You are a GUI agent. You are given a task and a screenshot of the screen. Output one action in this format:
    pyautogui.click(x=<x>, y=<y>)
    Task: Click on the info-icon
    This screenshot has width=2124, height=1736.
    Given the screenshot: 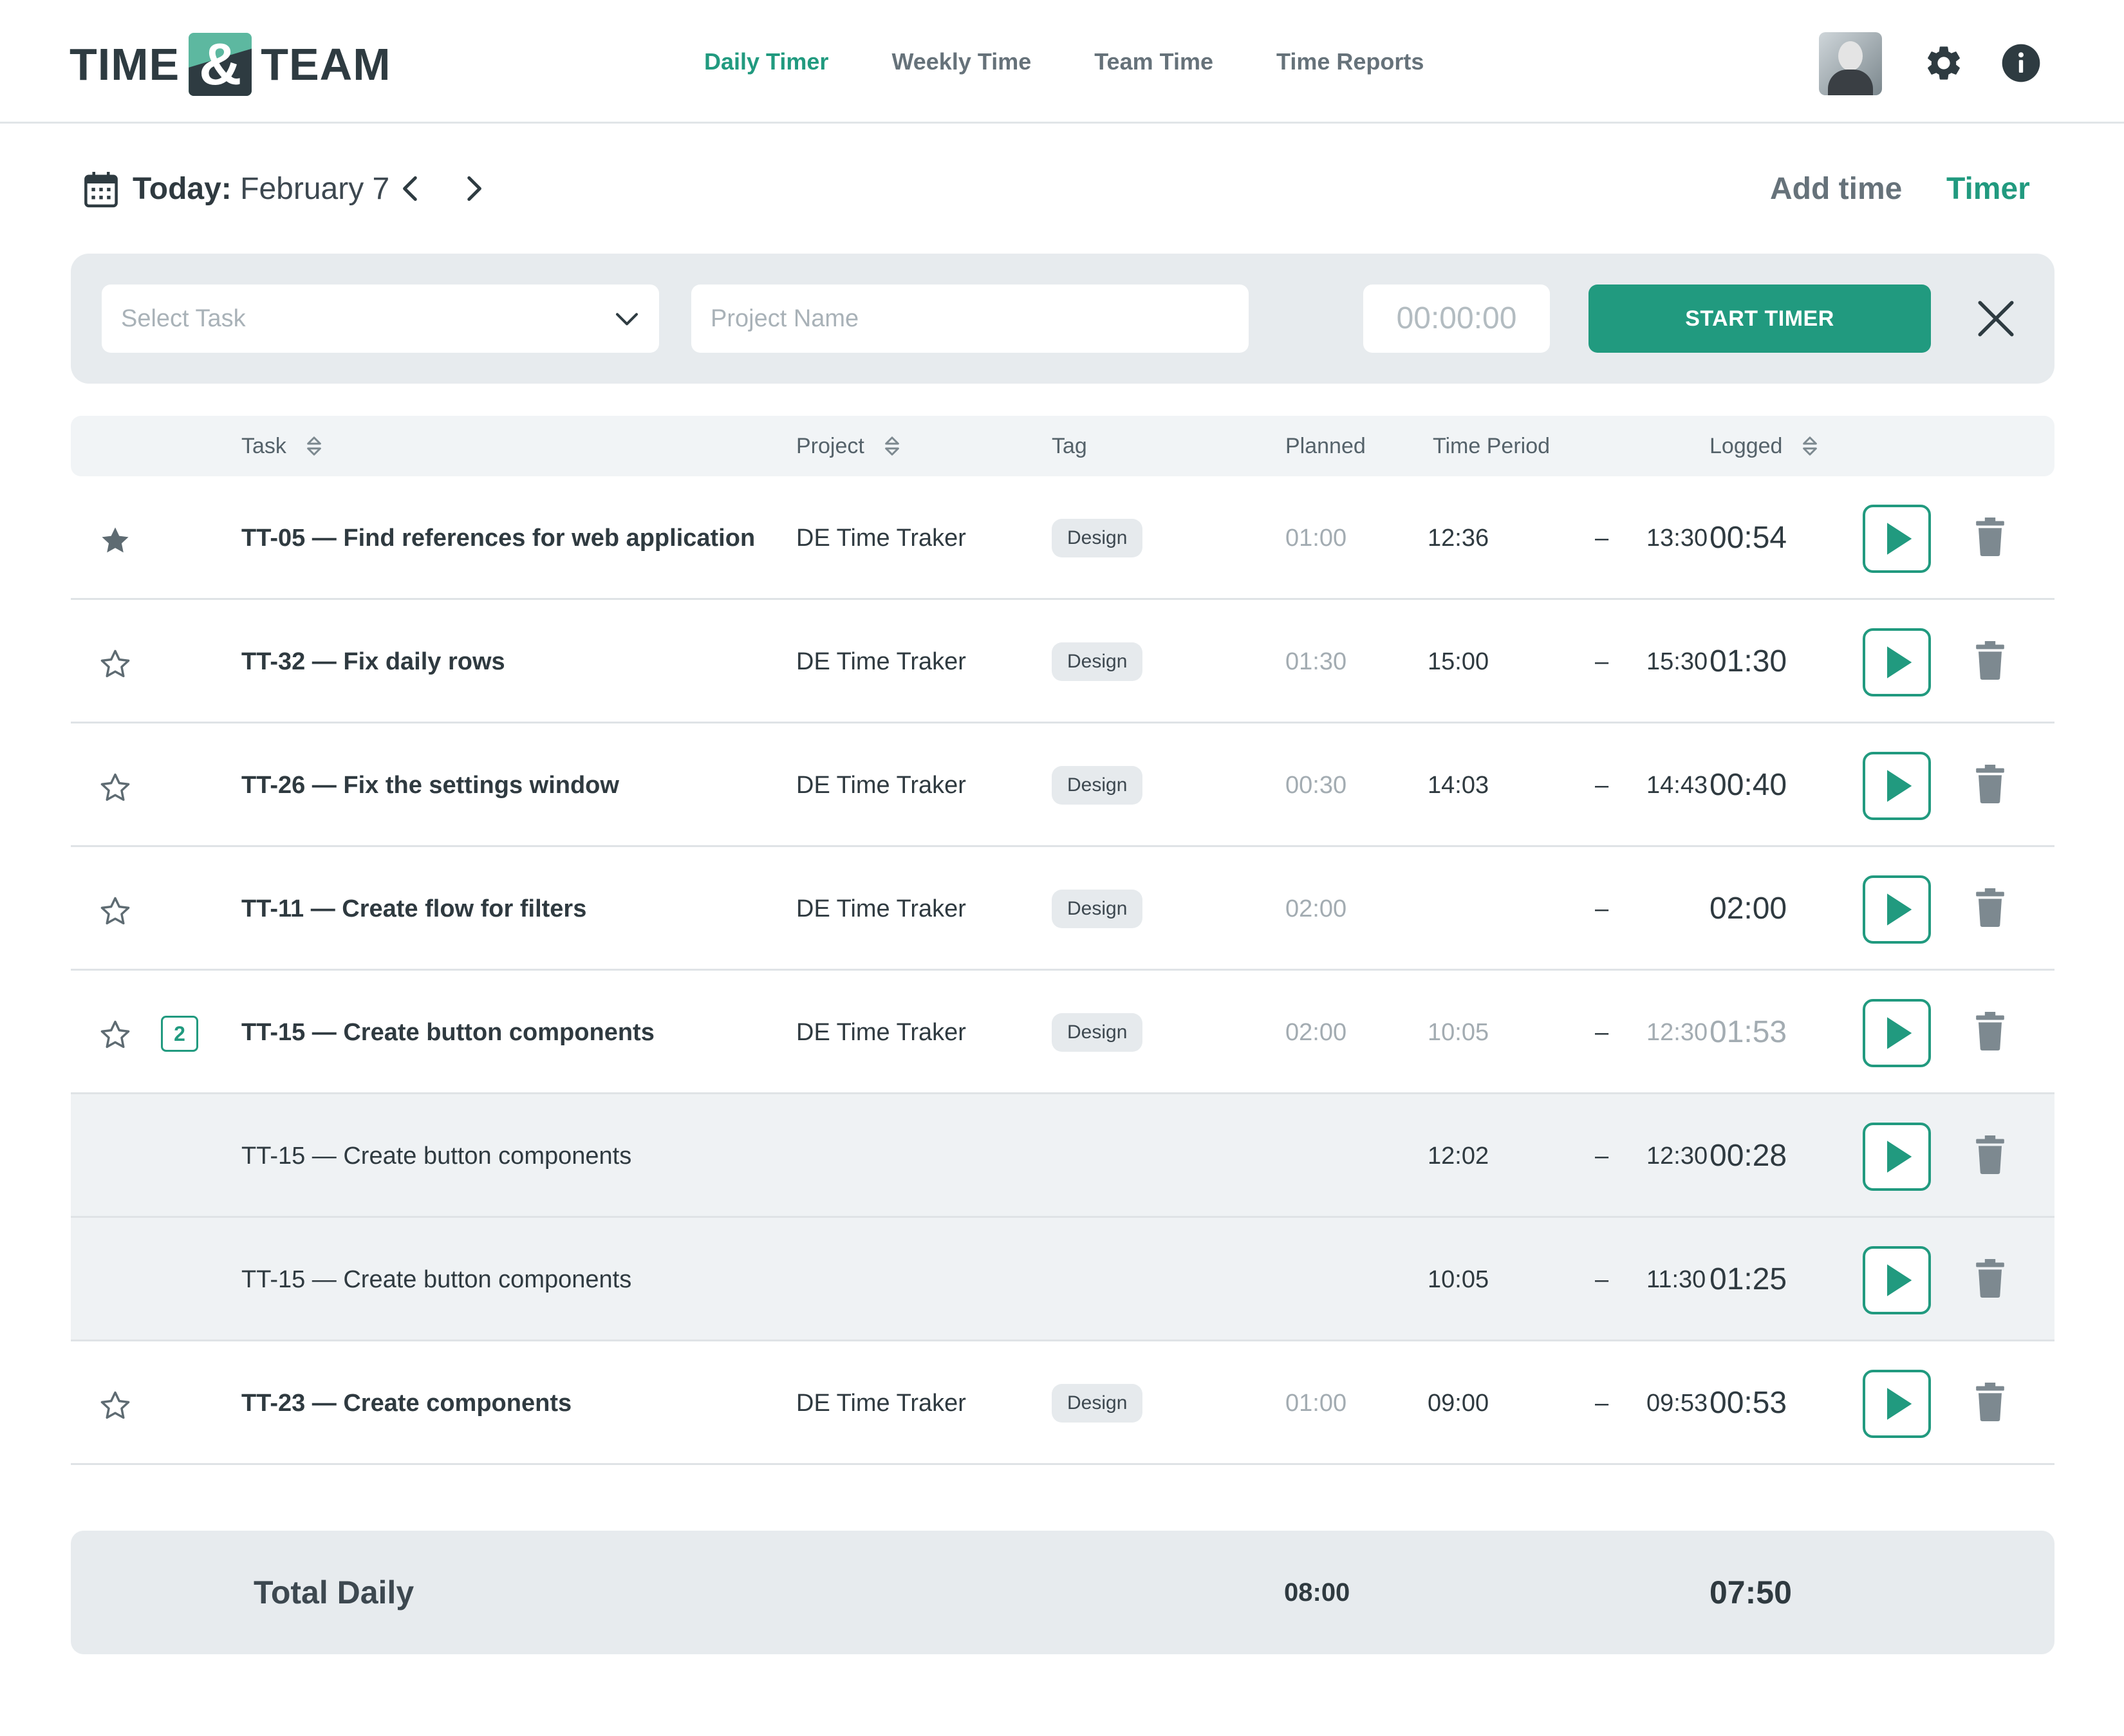 What is the action you would take?
    pyautogui.click(x=2021, y=63)
    